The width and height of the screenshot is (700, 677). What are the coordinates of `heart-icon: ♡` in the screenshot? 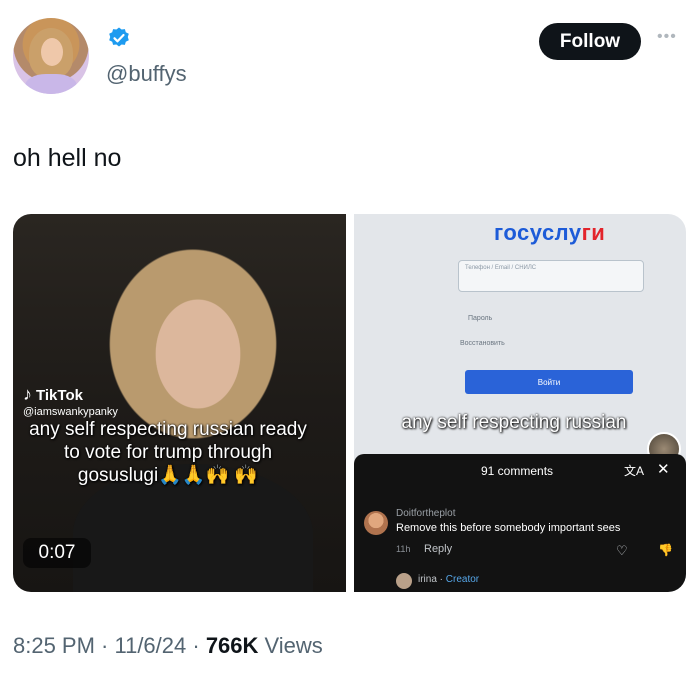 It's located at (622, 550).